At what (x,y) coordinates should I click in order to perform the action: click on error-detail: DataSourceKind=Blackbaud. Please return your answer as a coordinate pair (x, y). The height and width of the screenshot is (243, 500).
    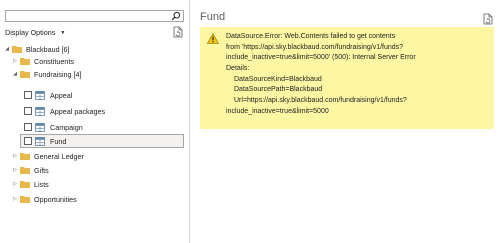
    Looking at the image, I should click on (278, 79).